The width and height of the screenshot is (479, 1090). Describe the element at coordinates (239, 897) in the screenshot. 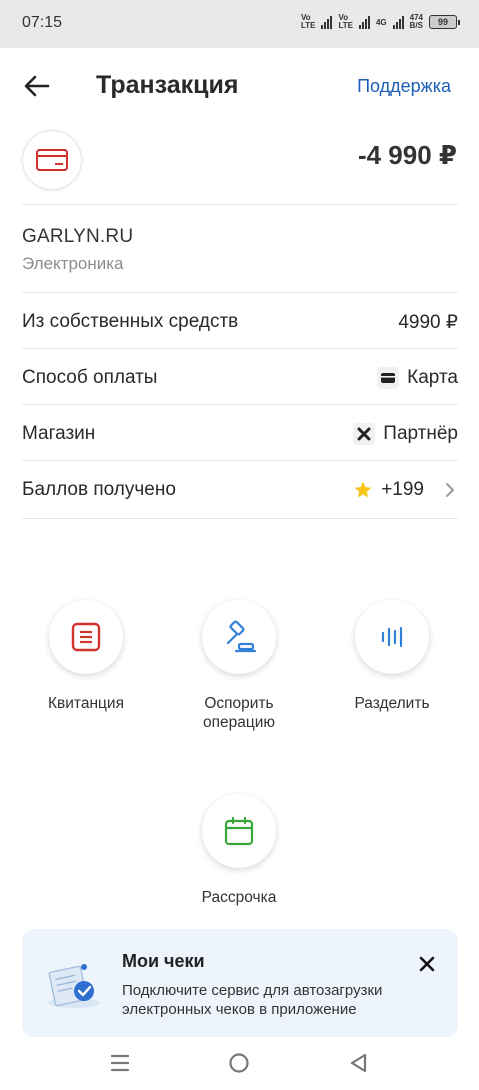

I see `installment-label: Рассрочка` at that location.